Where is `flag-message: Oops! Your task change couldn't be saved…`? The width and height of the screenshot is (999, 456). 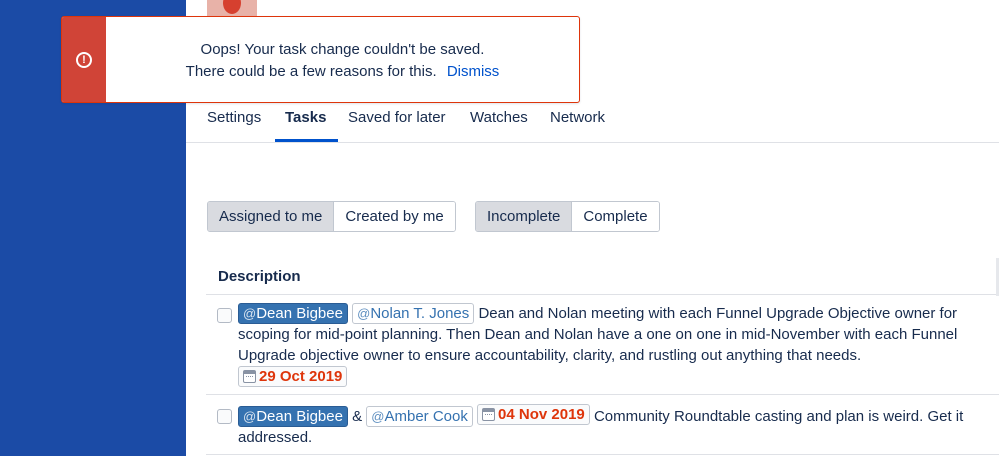 flag-message: Oops! Your task change couldn't be saved… is located at coordinates (342, 61).